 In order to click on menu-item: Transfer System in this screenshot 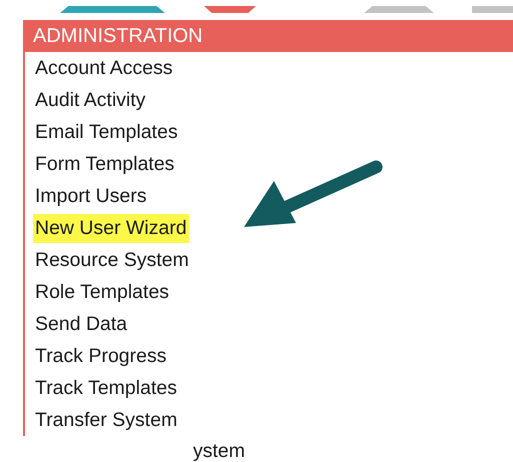, I will do `click(106, 420)`.